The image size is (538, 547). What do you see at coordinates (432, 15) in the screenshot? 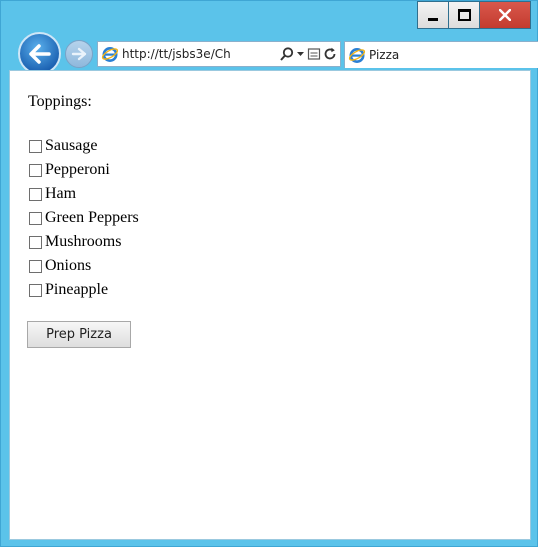
I see `minimize-button` at bounding box center [432, 15].